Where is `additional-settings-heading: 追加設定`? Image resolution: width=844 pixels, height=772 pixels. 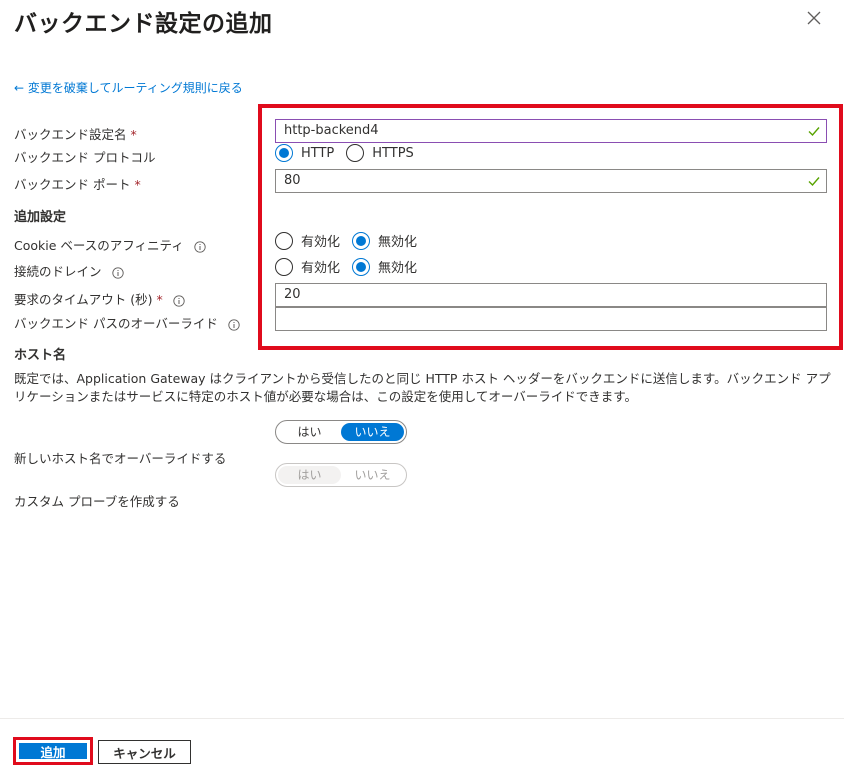
additional-settings-heading: 追加設定 is located at coordinates (40, 217).